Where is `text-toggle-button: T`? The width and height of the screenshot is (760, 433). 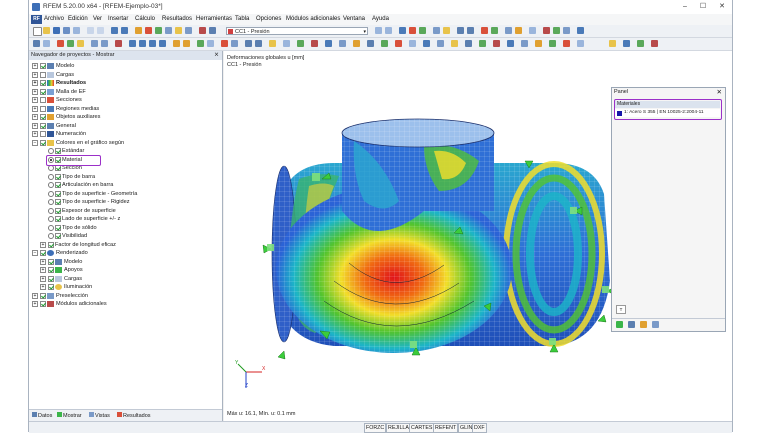 text-toggle-button: T is located at coordinates (621, 309).